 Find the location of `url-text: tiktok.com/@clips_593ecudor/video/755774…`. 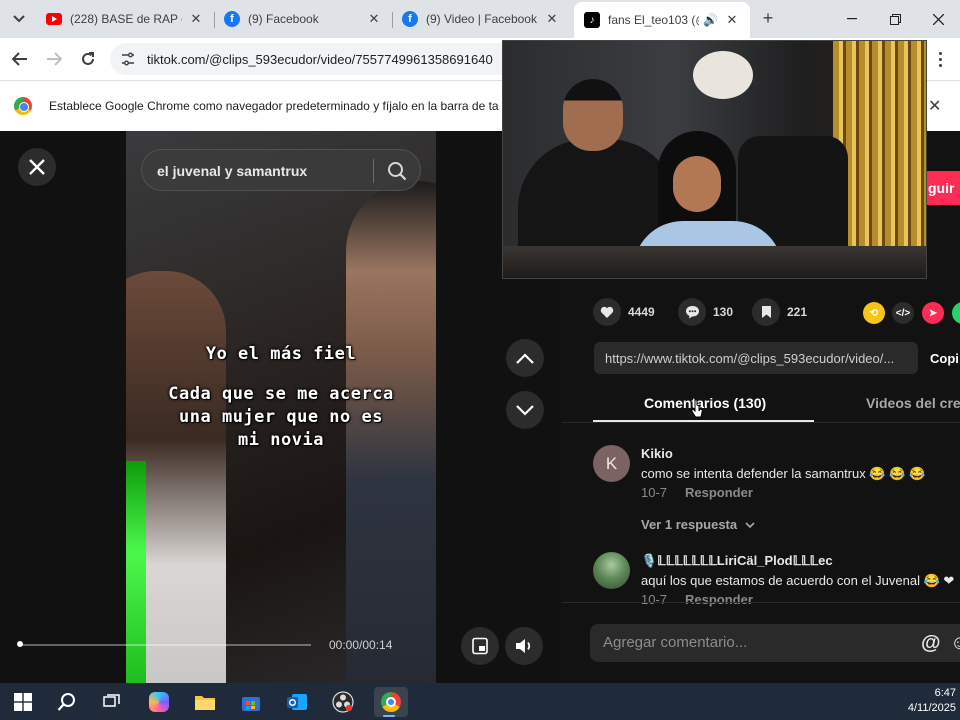

url-text: tiktok.com/@clips_593ecudor/video/755774… is located at coordinates (320, 59).